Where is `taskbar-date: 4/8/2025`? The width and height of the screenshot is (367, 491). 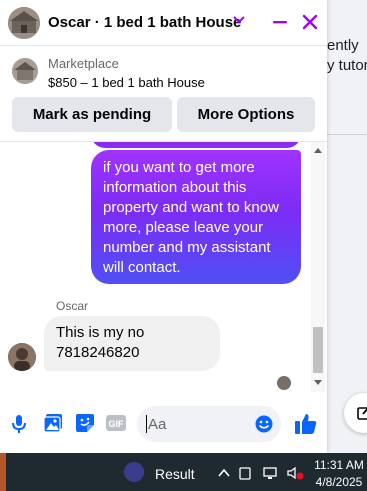
taskbar-date: 4/8/2025 is located at coordinates (339, 482).